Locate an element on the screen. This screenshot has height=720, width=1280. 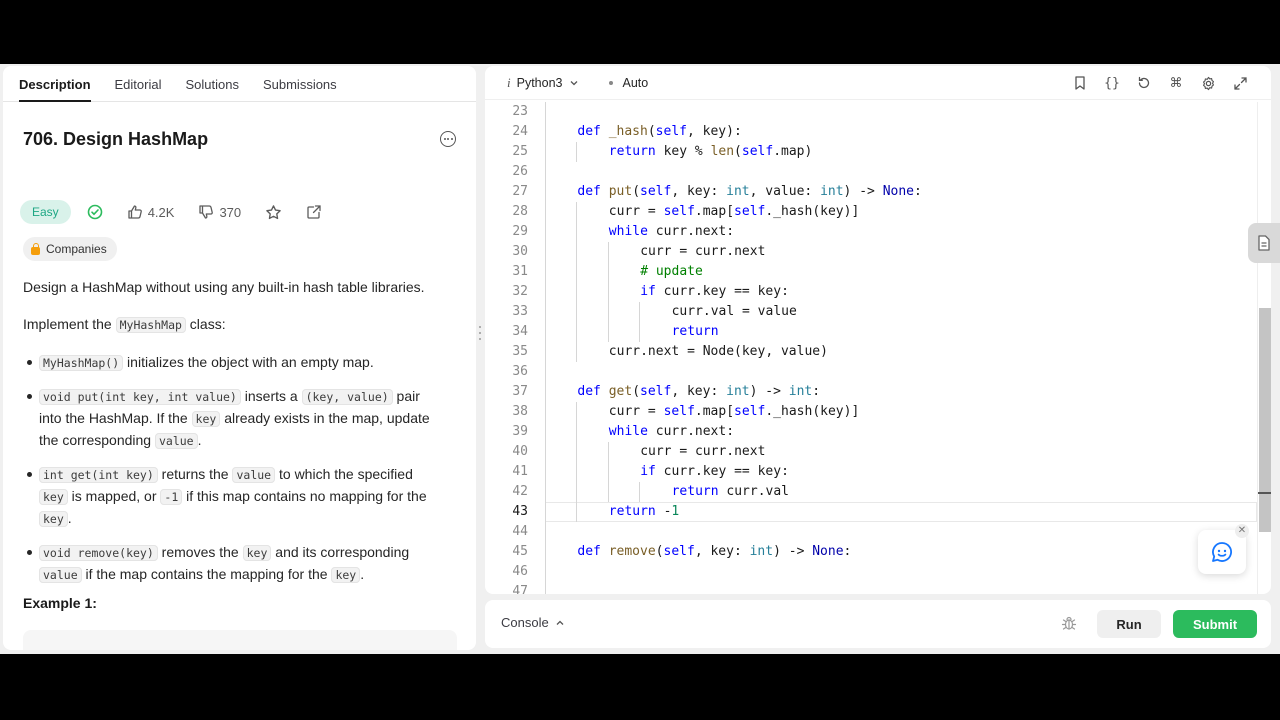
settings-gear-icon is located at coordinates (1208, 83).